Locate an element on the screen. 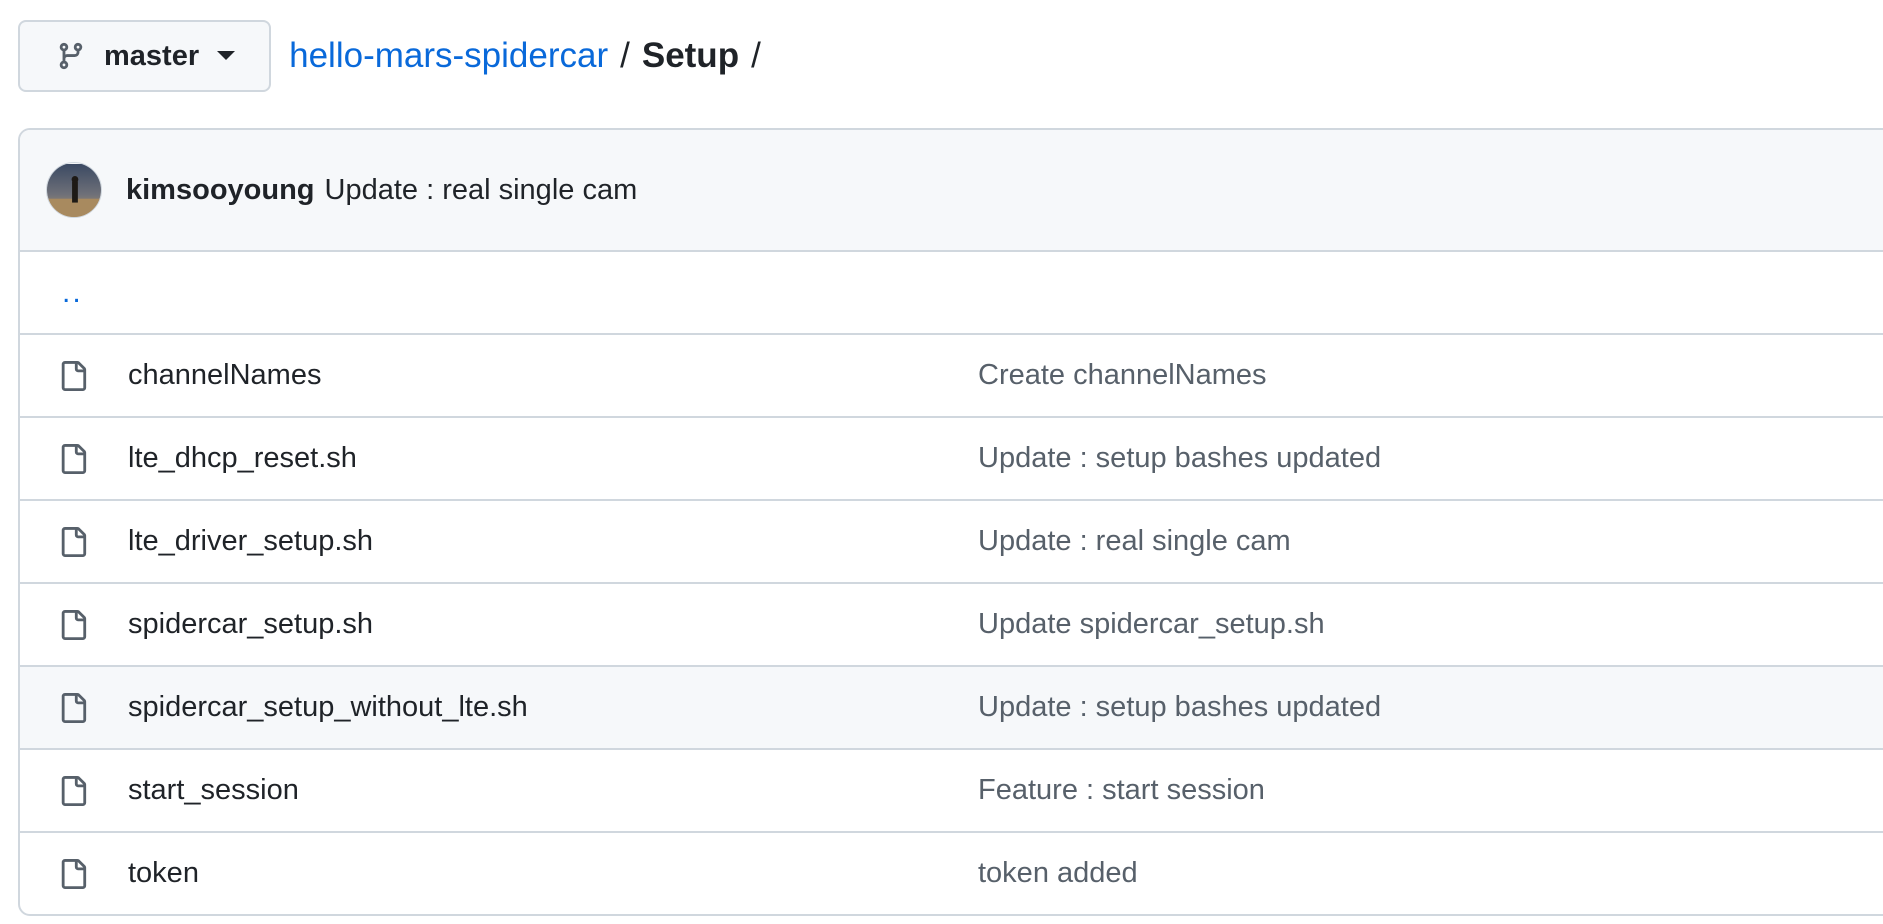 Image resolution: width=1883 pixels, height=924 pixels. breadcrumb-current-folder: Setup is located at coordinates (690, 55).